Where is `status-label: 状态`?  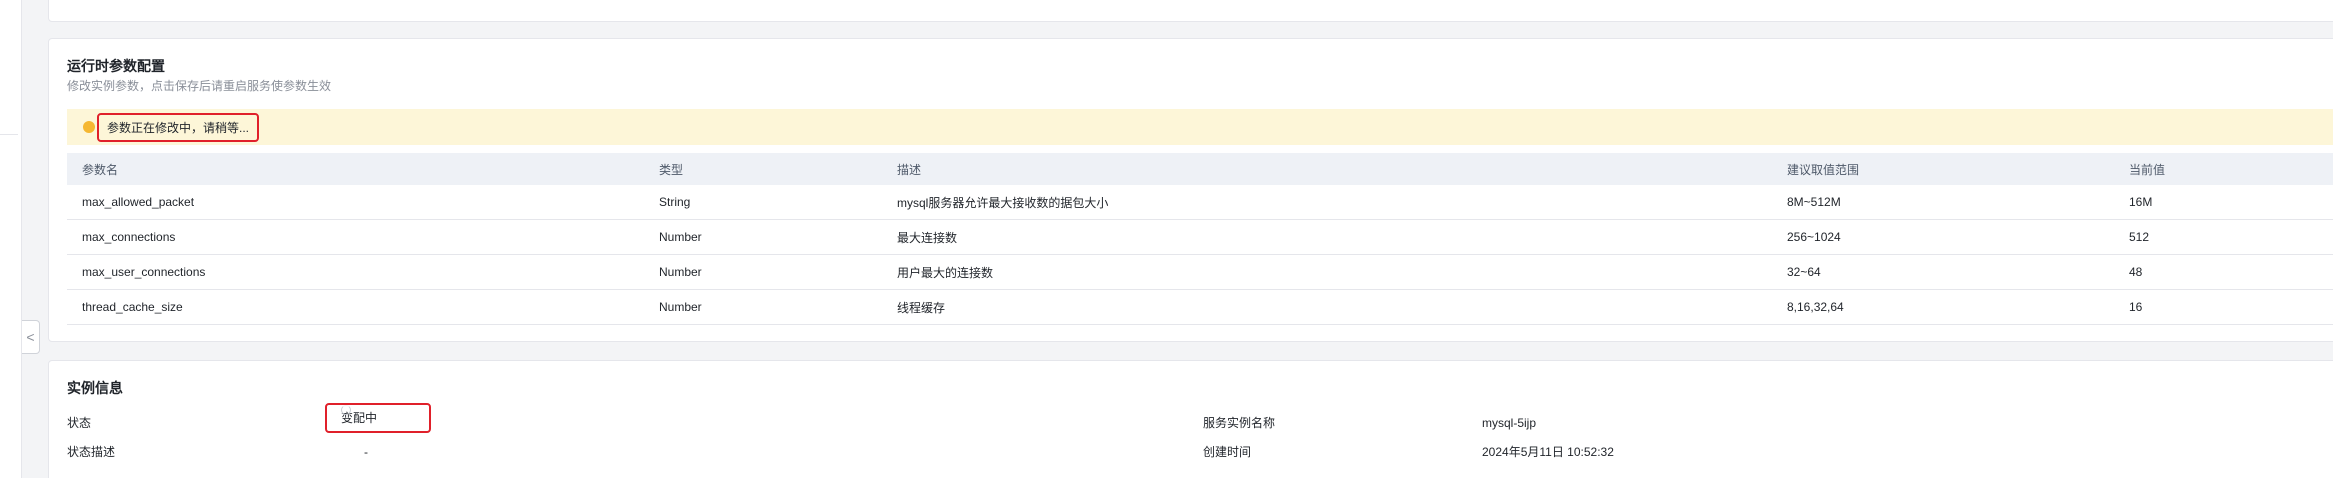
status-label: 状态 is located at coordinates (79, 423).